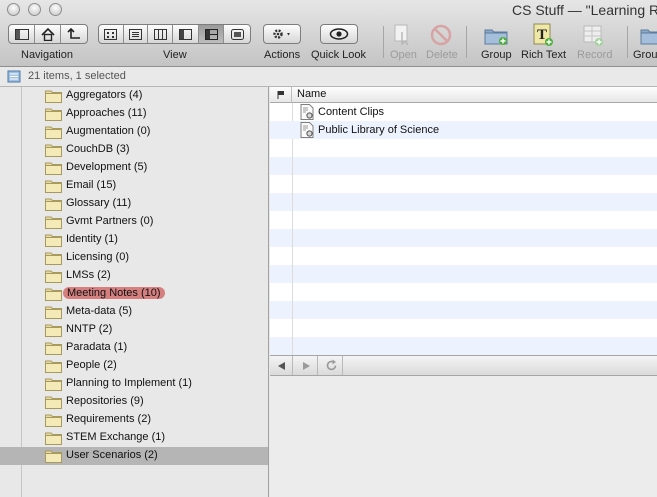 The image size is (657, 497). I want to click on sidebar-folder-item: Planning to Implement (1), so click(134, 384).